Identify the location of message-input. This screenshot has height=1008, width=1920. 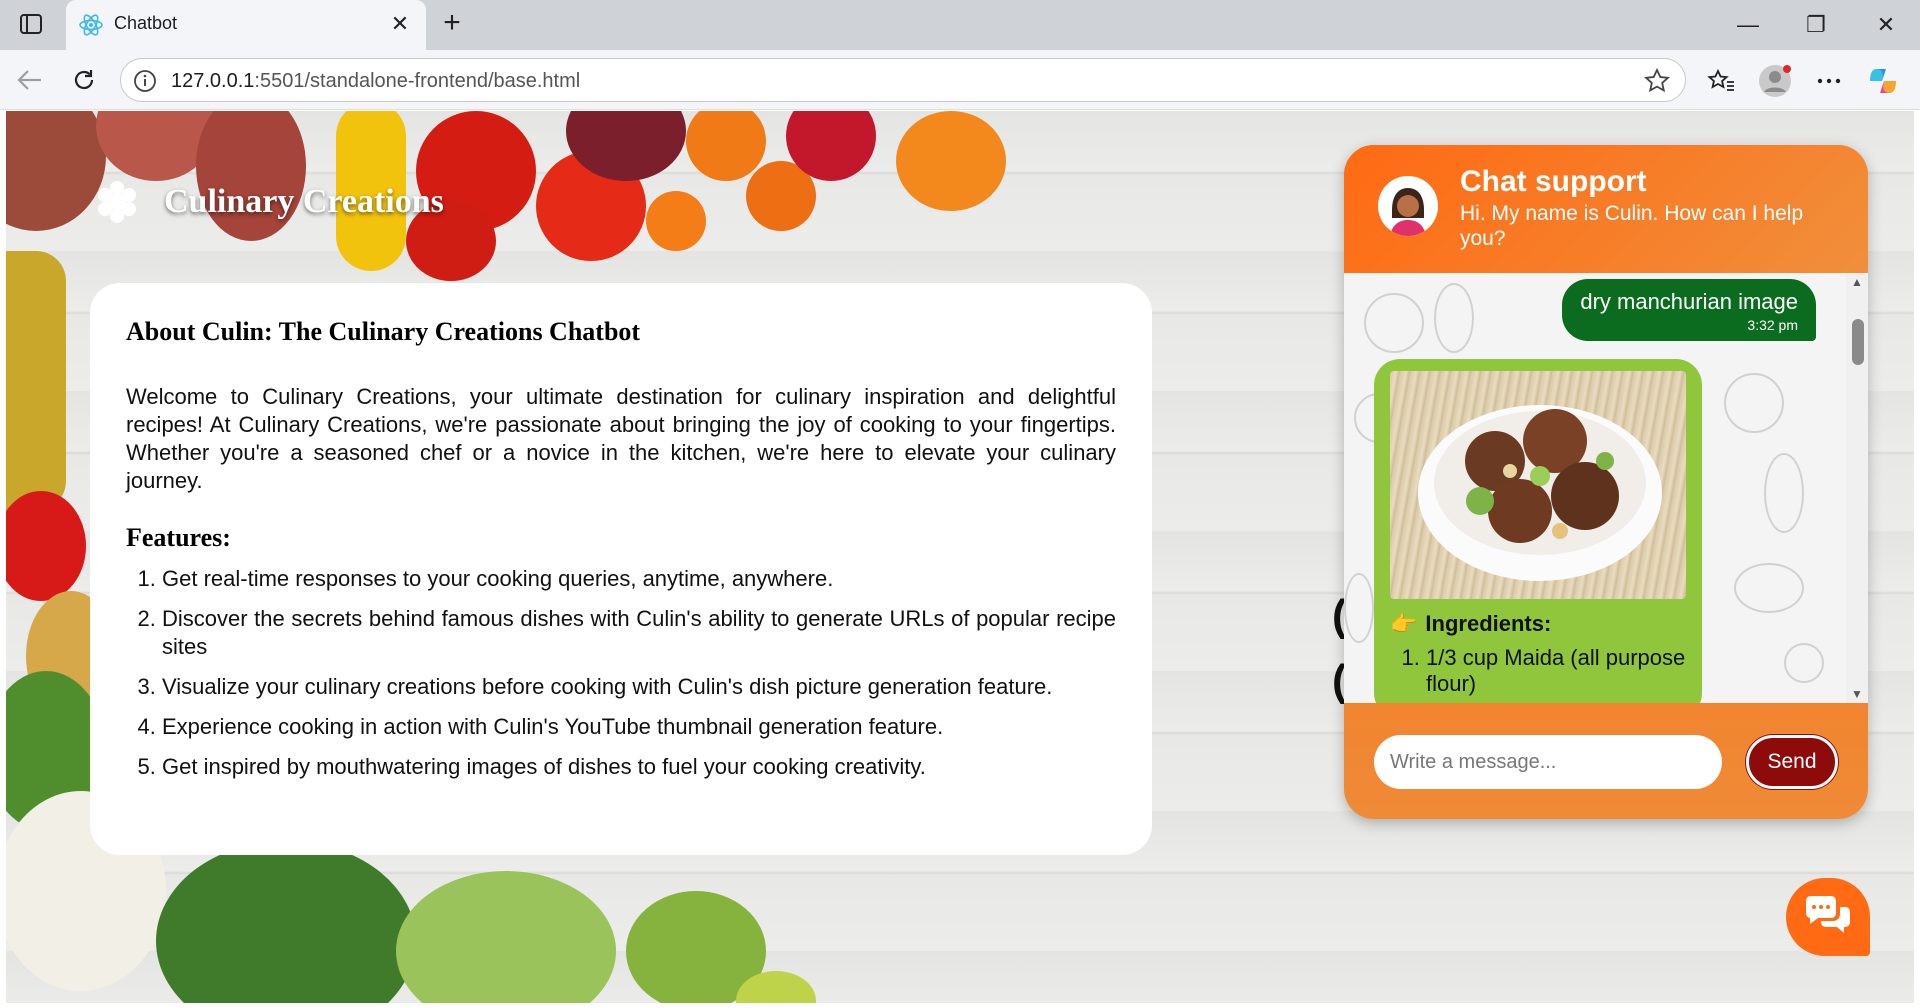
(1548, 762).